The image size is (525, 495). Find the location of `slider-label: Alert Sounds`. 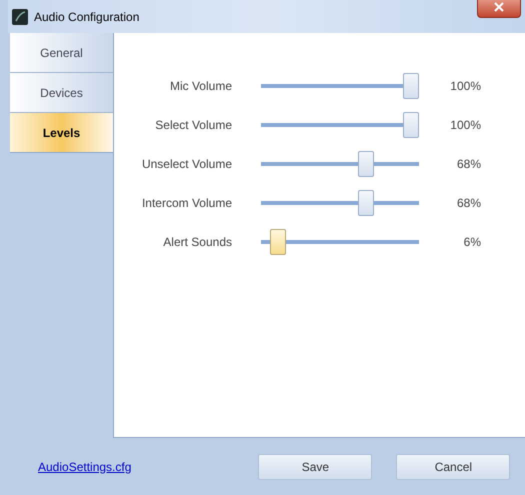

slider-label: Alert Sounds is located at coordinates (197, 242).